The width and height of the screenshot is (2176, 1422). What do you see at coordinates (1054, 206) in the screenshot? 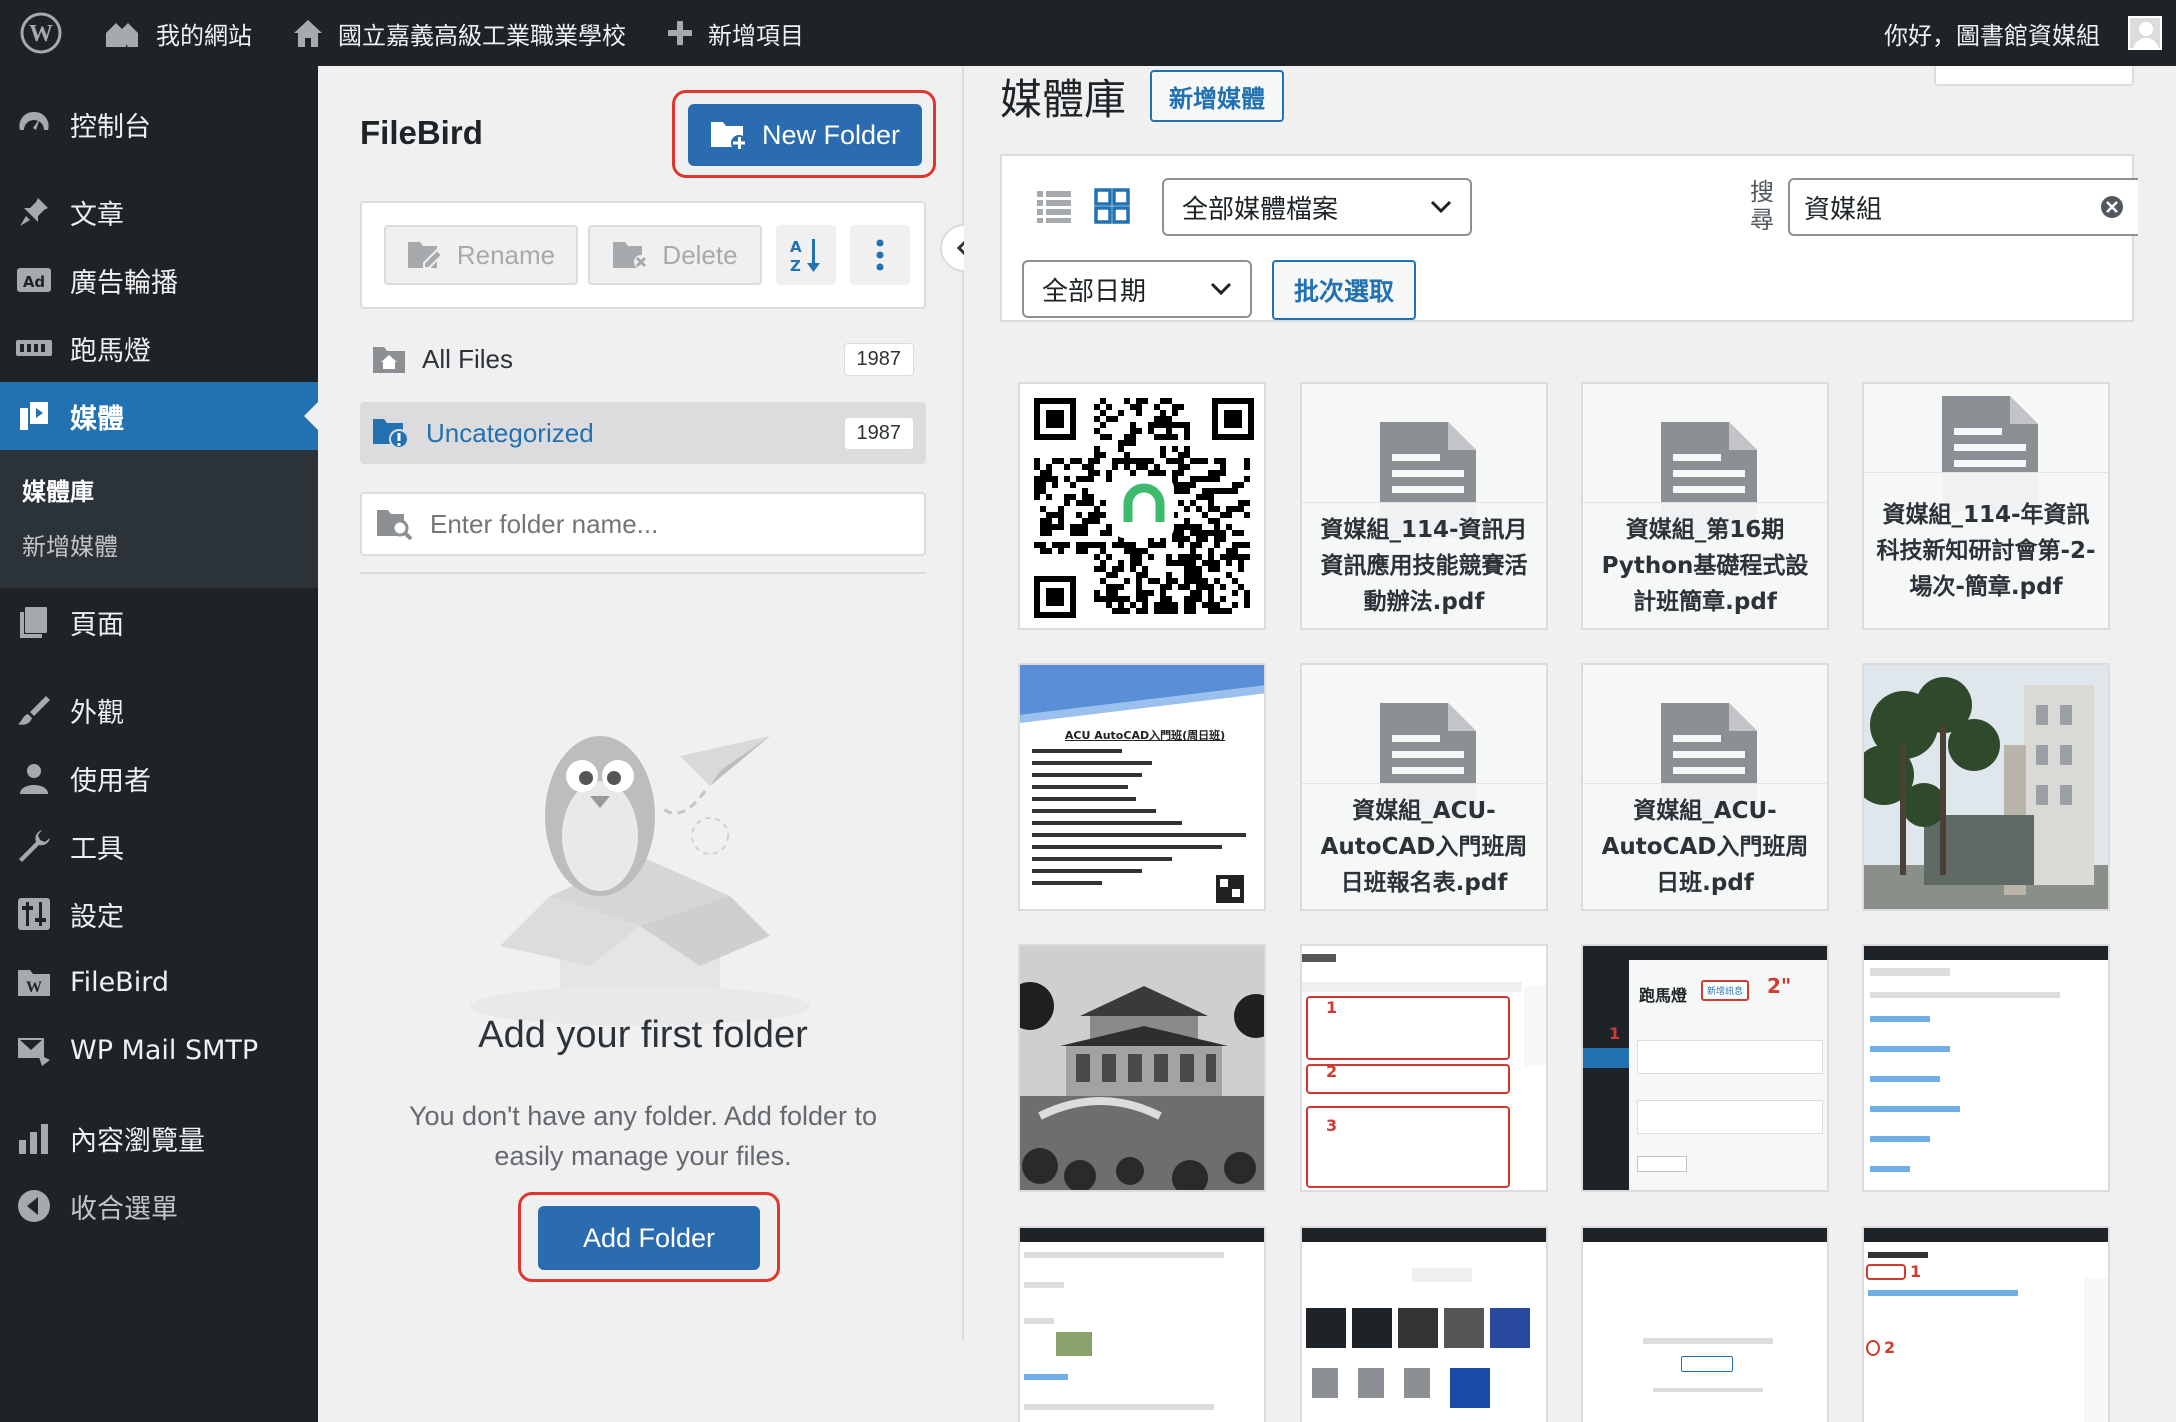
I see `list-view-icon` at bounding box center [1054, 206].